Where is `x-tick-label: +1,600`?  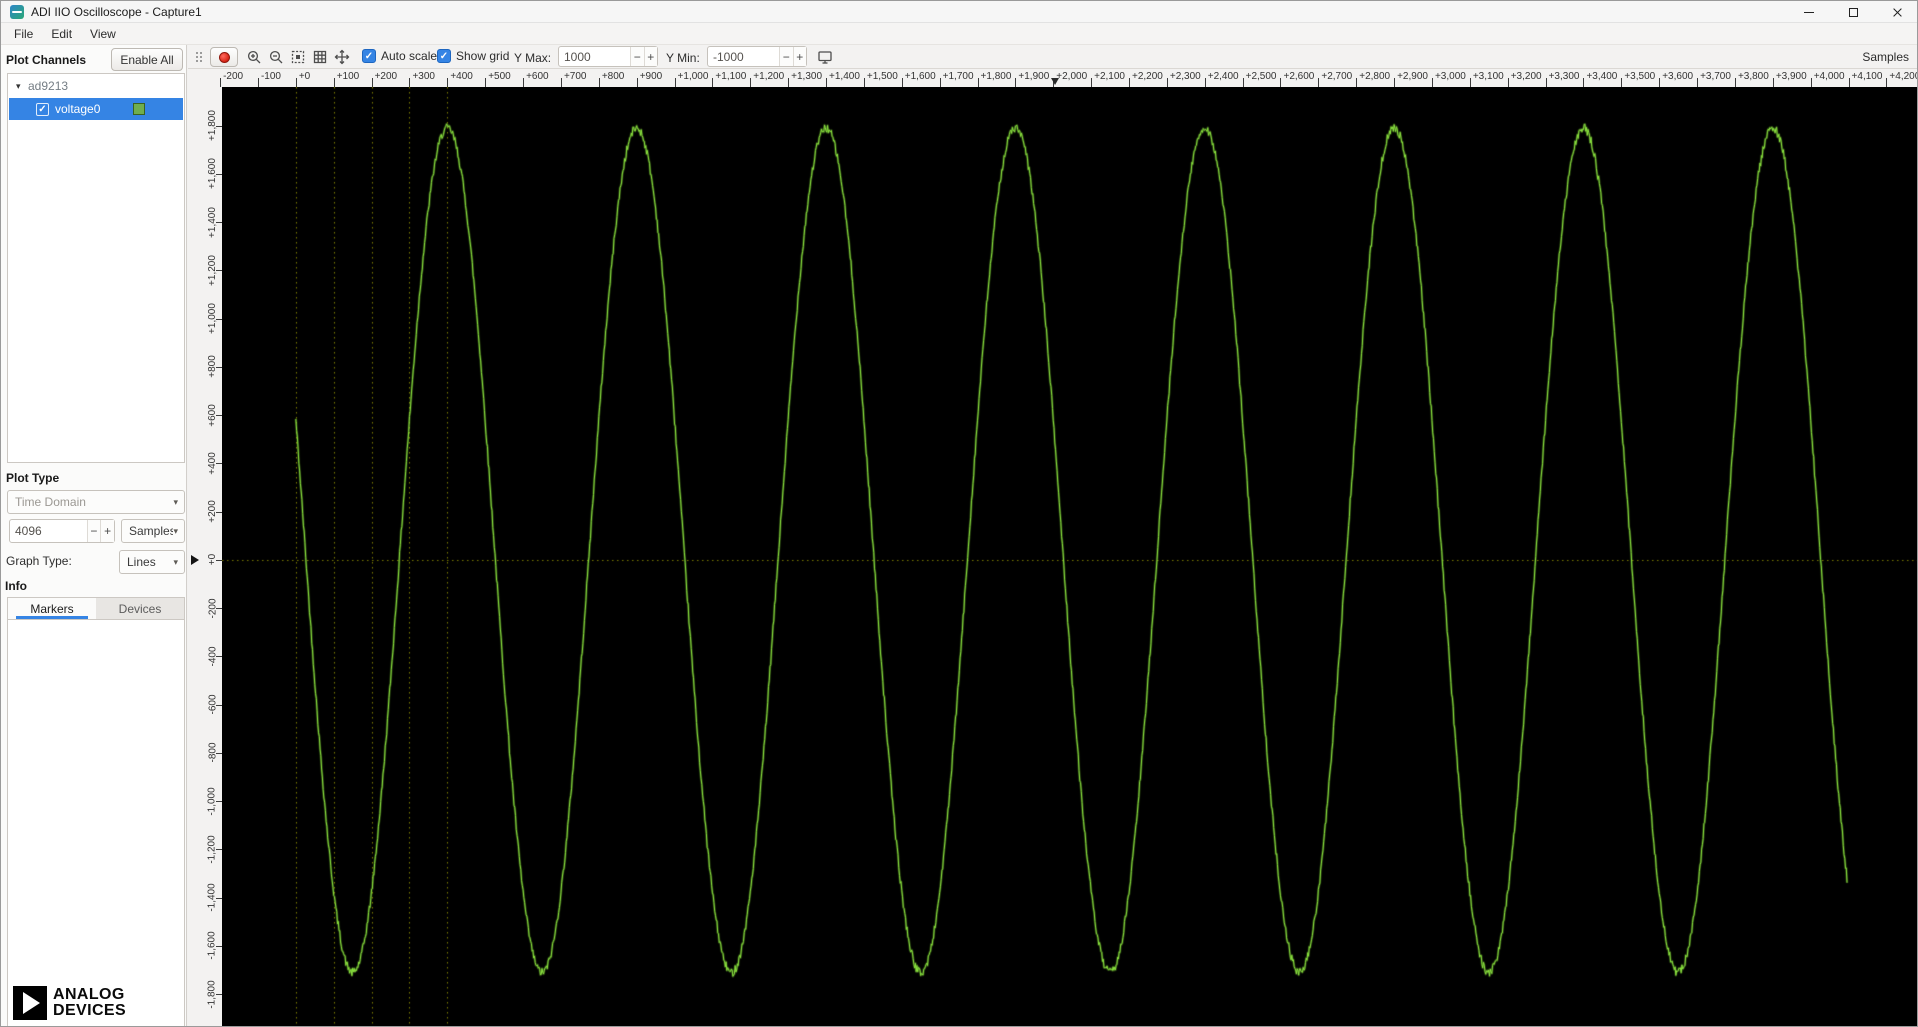 x-tick-label: +1,600 is located at coordinates (920, 76).